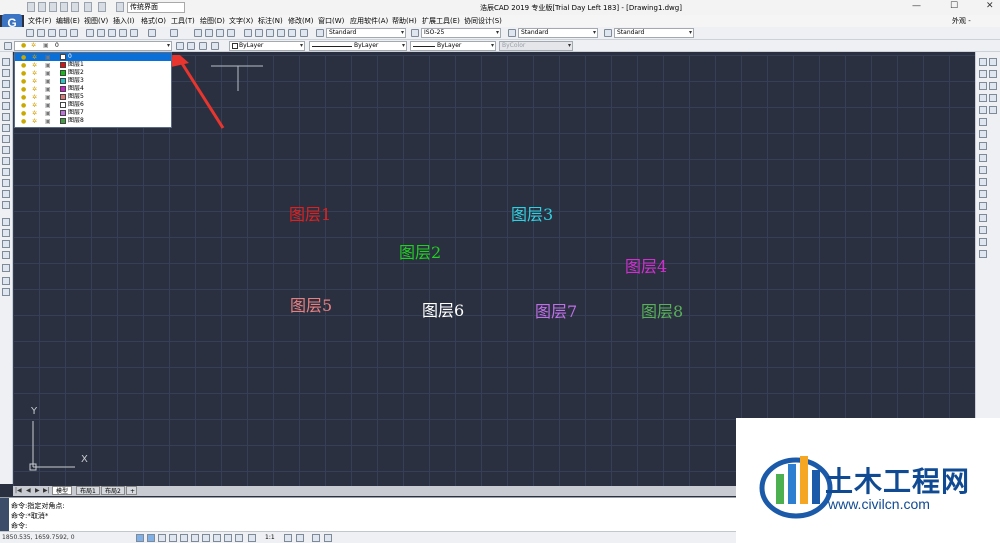  I want to click on polygon-icon, so click(6, 95).